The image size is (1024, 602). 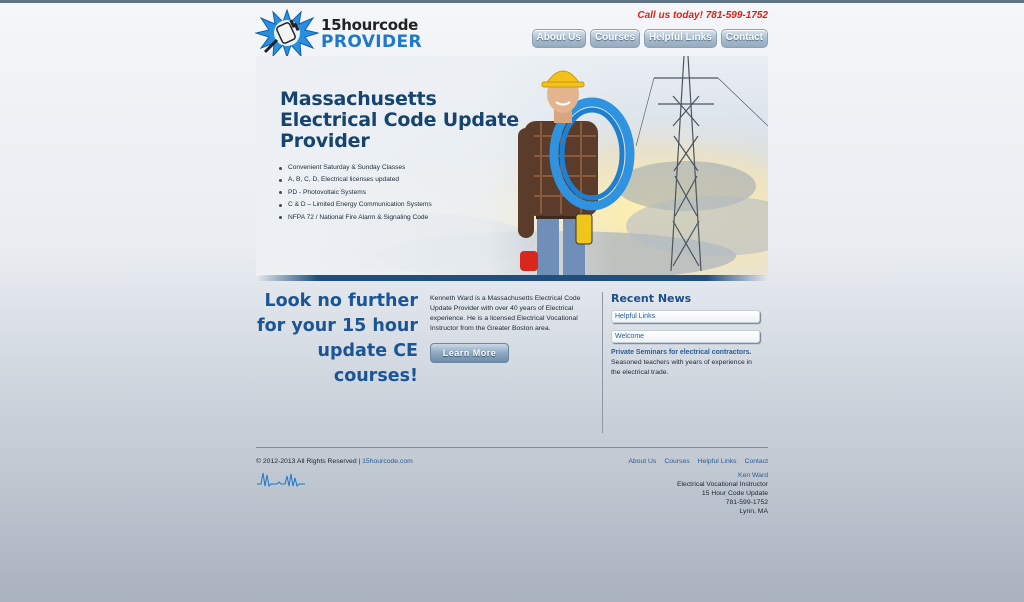 I want to click on phone-callout: Call us today! 781-599-1752, so click(x=702, y=15).